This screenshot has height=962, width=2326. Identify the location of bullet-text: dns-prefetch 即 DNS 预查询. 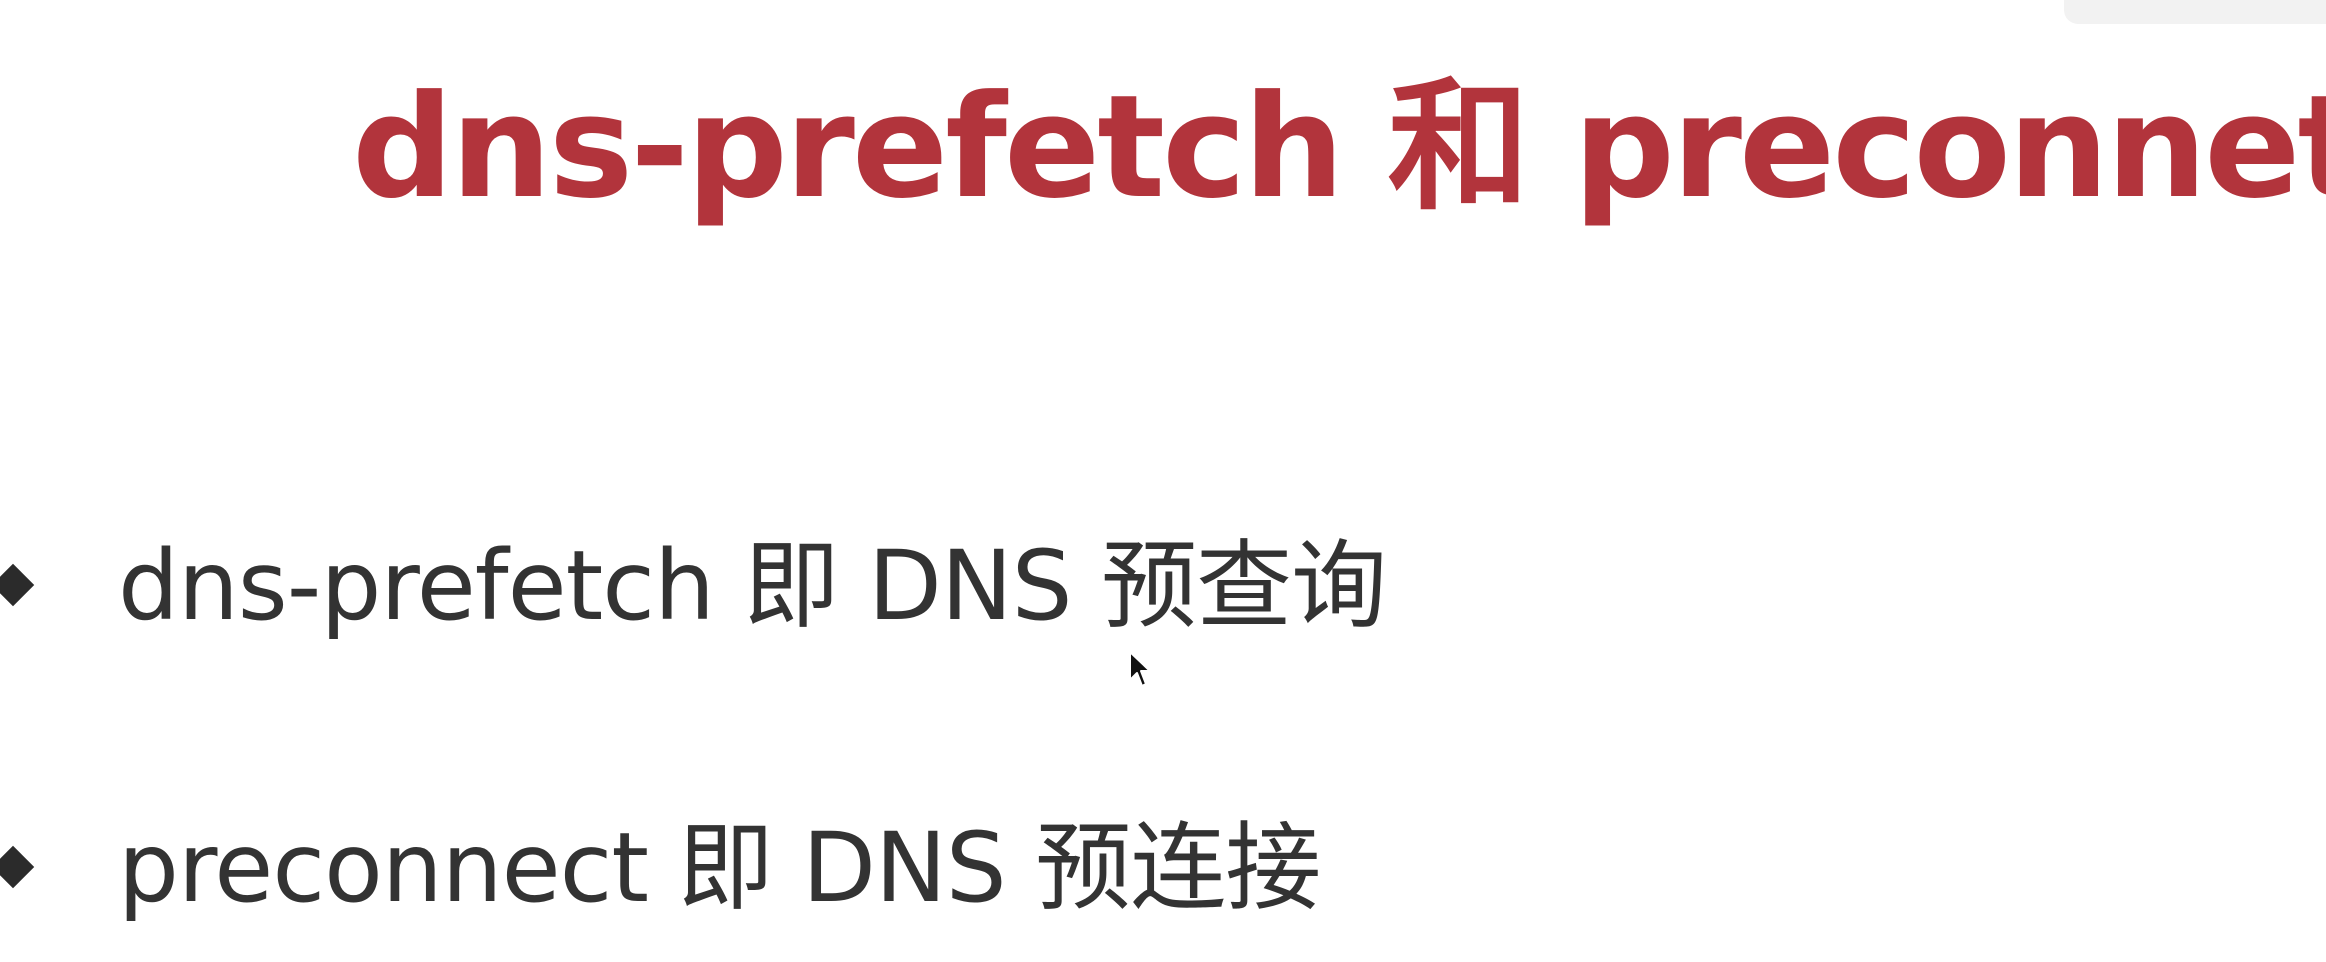
(752, 586).